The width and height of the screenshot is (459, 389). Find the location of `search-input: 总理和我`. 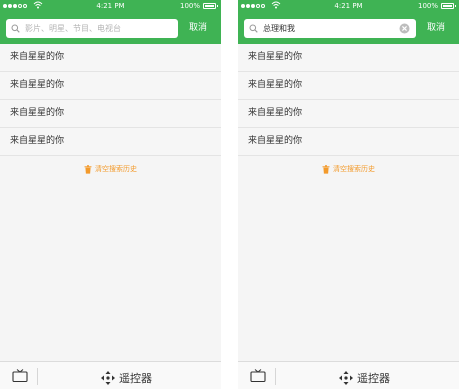

search-input: 总理和我 is located at coordinates (330, 28).